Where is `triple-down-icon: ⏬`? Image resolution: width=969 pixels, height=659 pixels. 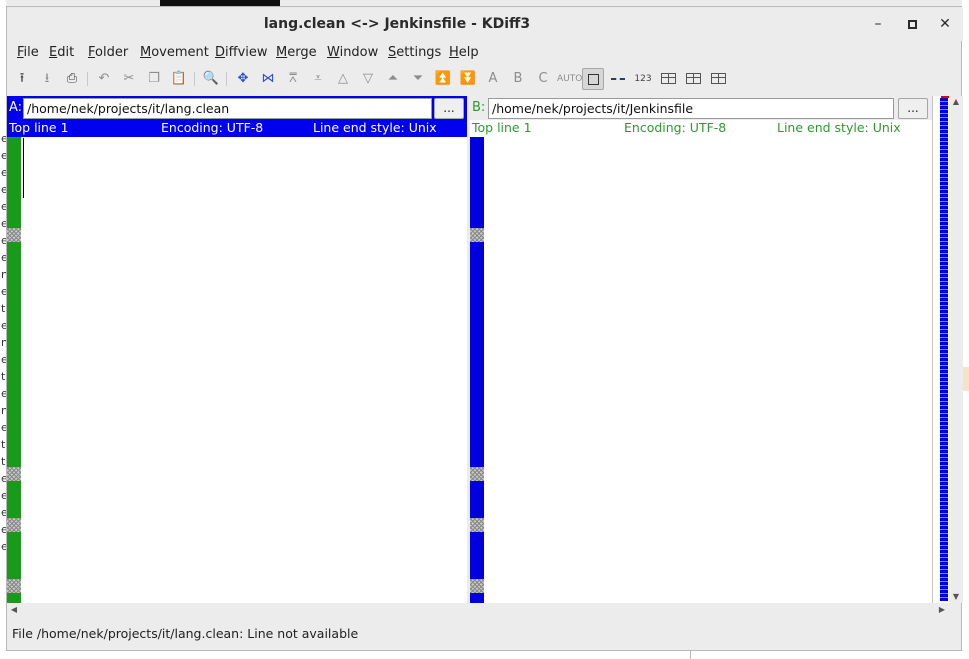 triple-down-icon: ⏬ is located at coordinates (468, 78).